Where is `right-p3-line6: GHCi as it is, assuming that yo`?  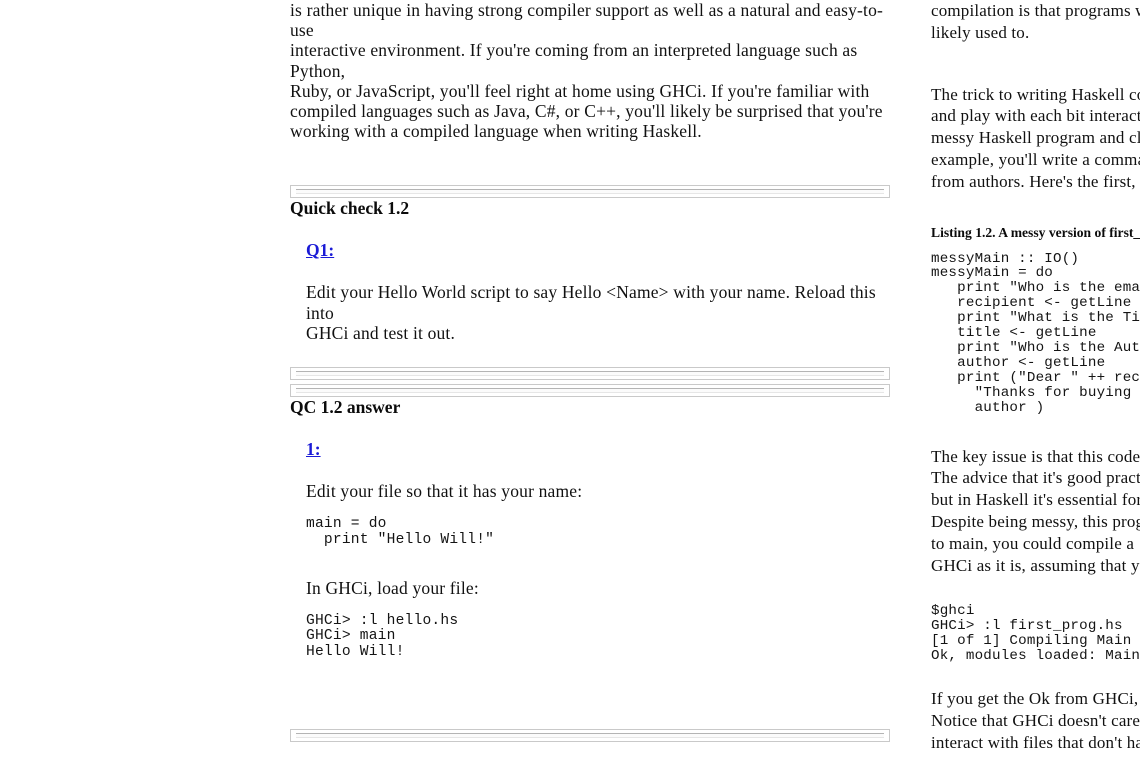 right-p3-line6: GHCi as it is, assuming that yo is located at coordinates (1035, 565).